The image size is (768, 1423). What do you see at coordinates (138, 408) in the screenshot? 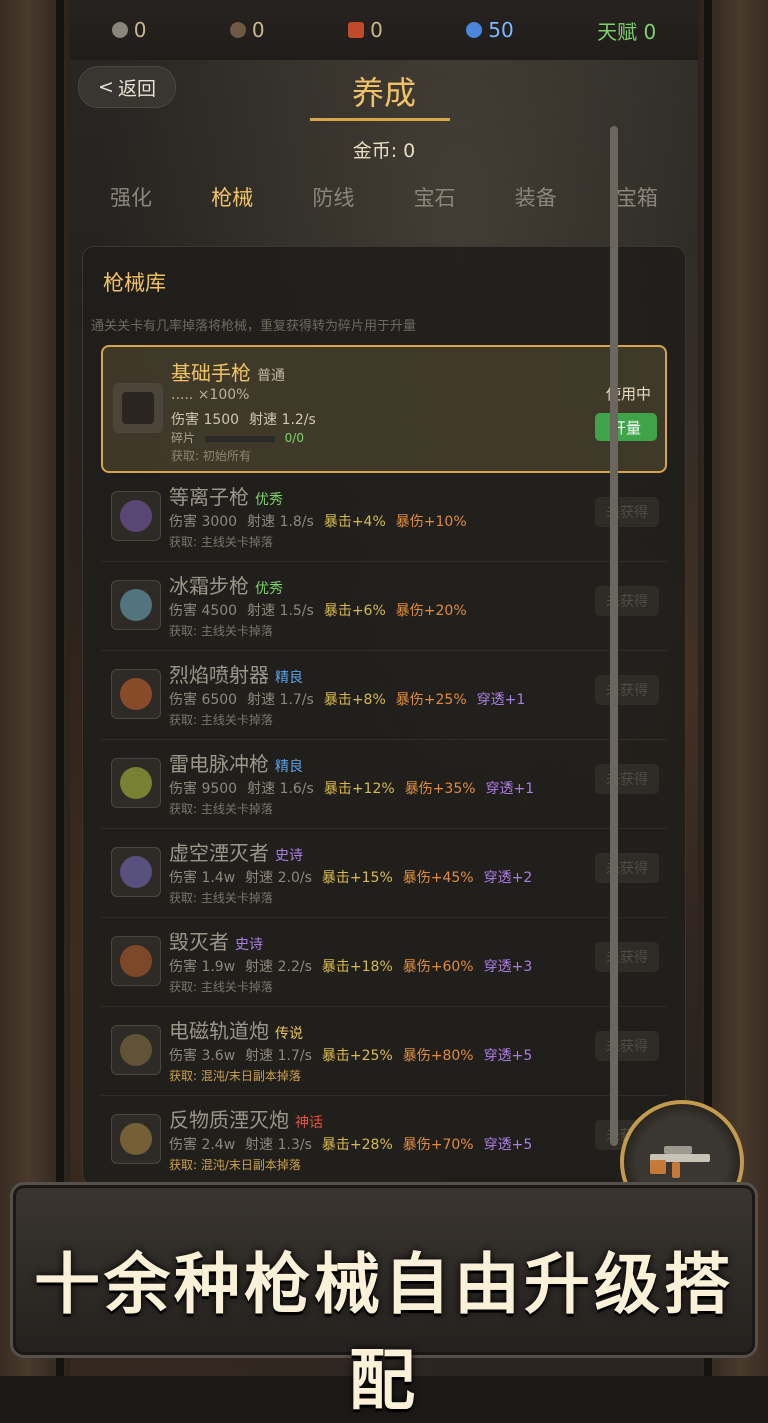
I see `pistol-icon` at bounding box center [138, 408].